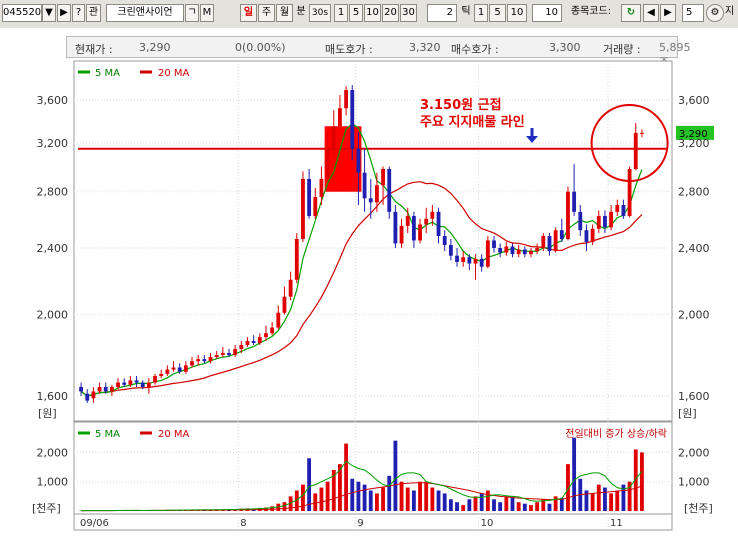 The image size is (738, 536). Describe the element at coordinates (487, 523) in the screenshot. I see `date-tick: 10` at that location.